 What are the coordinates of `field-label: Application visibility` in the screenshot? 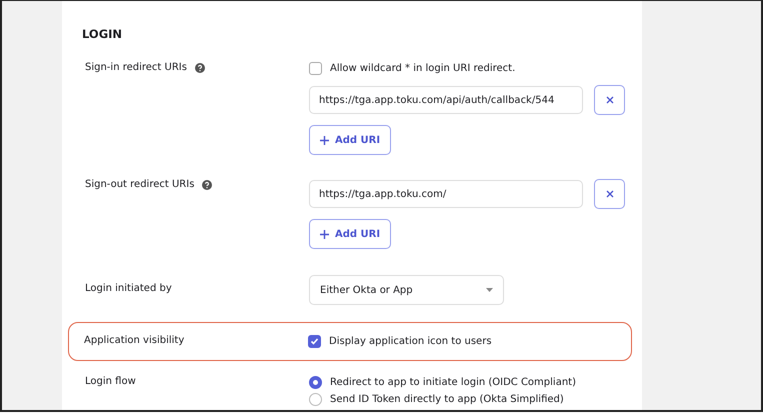 It's located at (134, 340).